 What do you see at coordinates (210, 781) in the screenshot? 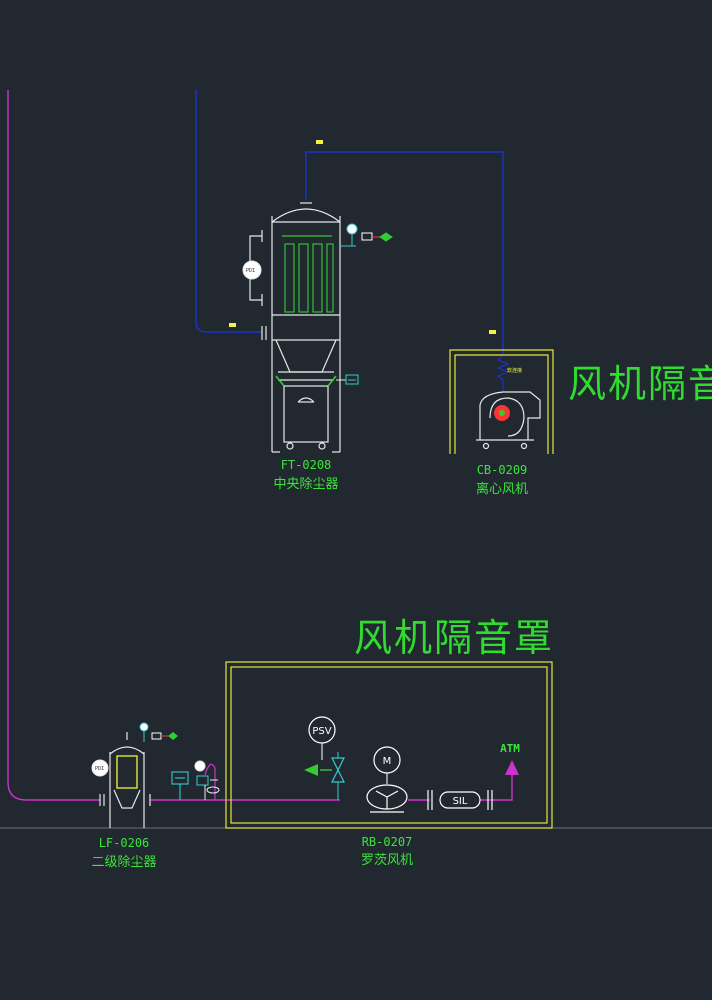
I see `instrument-branch` at bounding box center [210, 781].